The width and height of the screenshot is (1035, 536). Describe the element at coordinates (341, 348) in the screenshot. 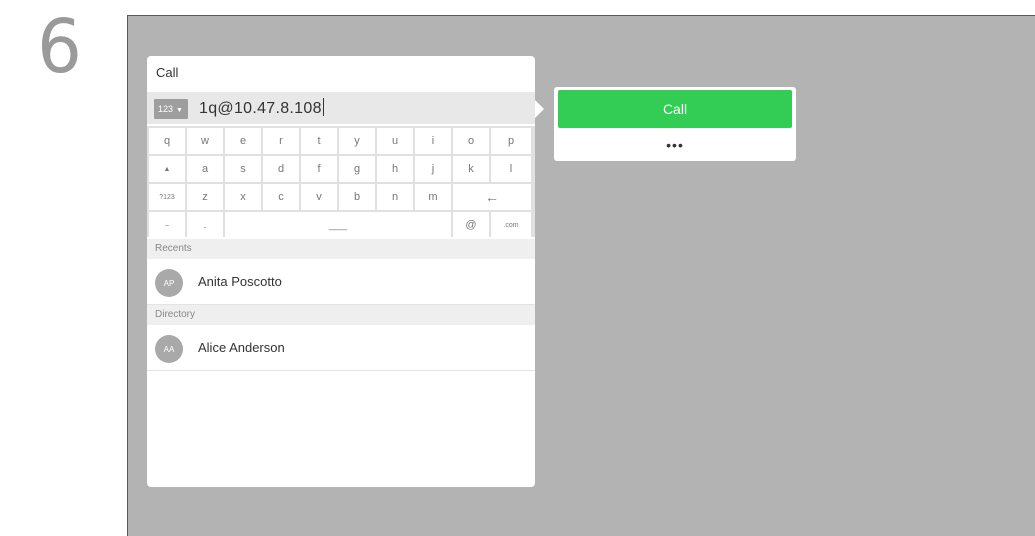

I see `contact-item: AA Alice Anderson` at that location.